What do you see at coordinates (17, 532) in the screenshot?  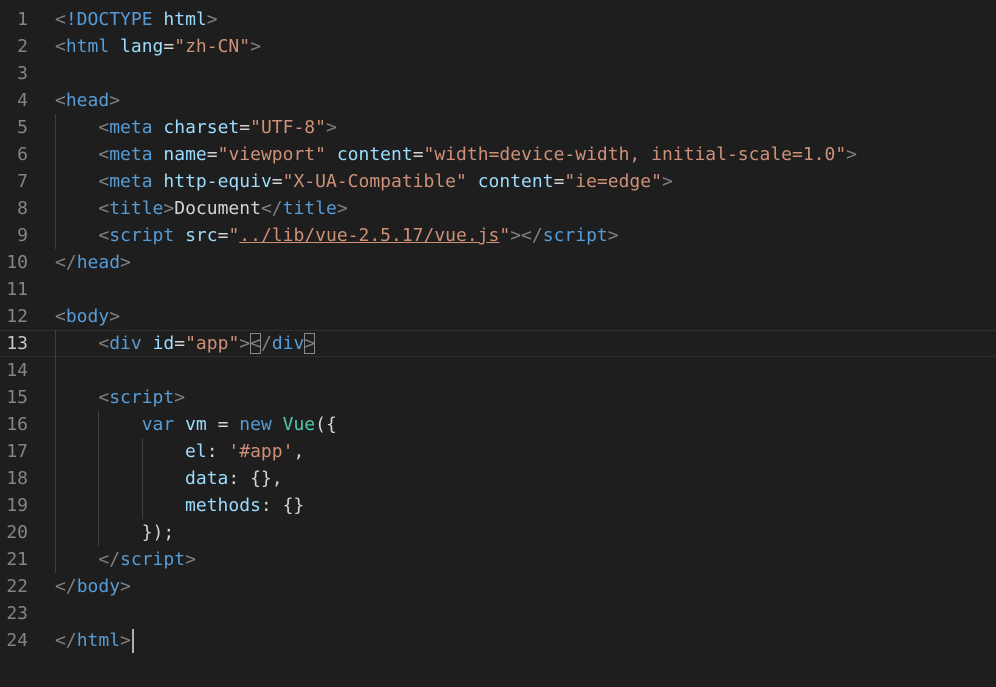 I see `line-number: 20` at bounding box center [17, 532].